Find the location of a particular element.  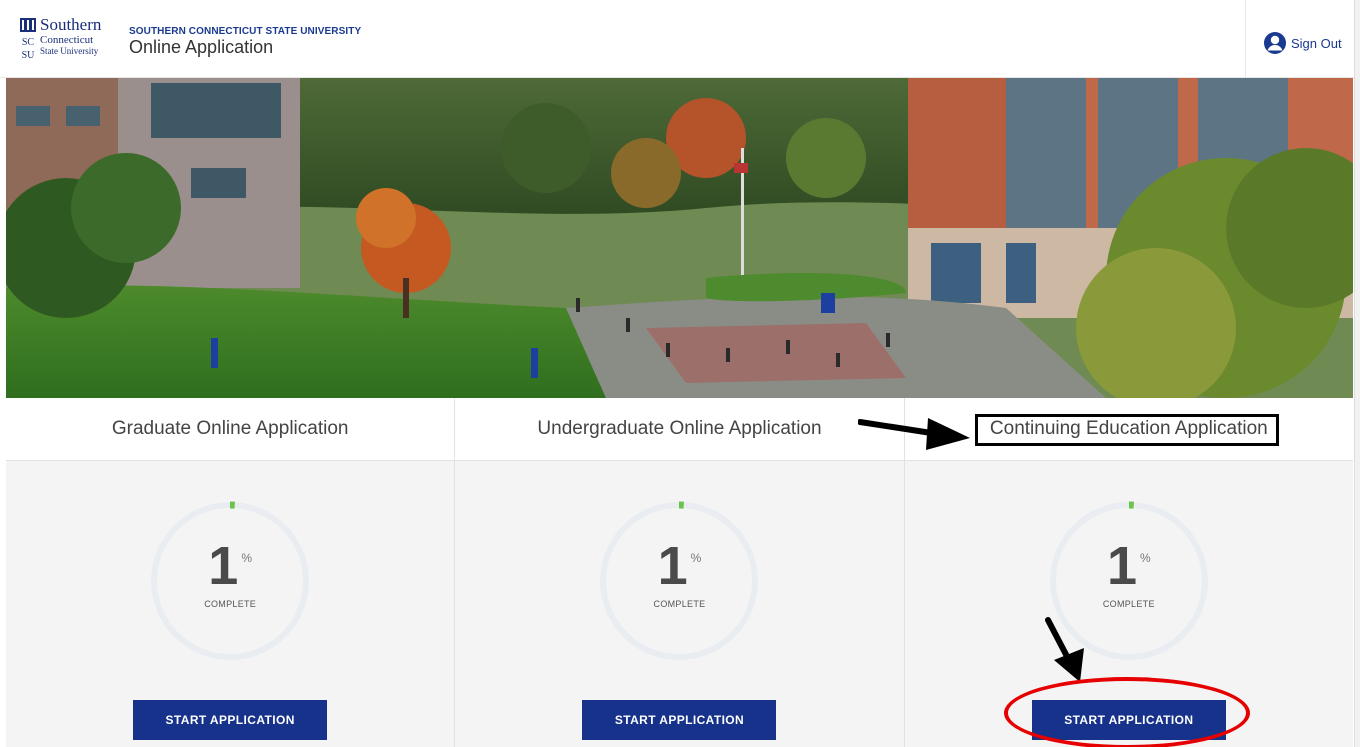

sign-out-label: Sign Out is located at coordinates (1316, 43).